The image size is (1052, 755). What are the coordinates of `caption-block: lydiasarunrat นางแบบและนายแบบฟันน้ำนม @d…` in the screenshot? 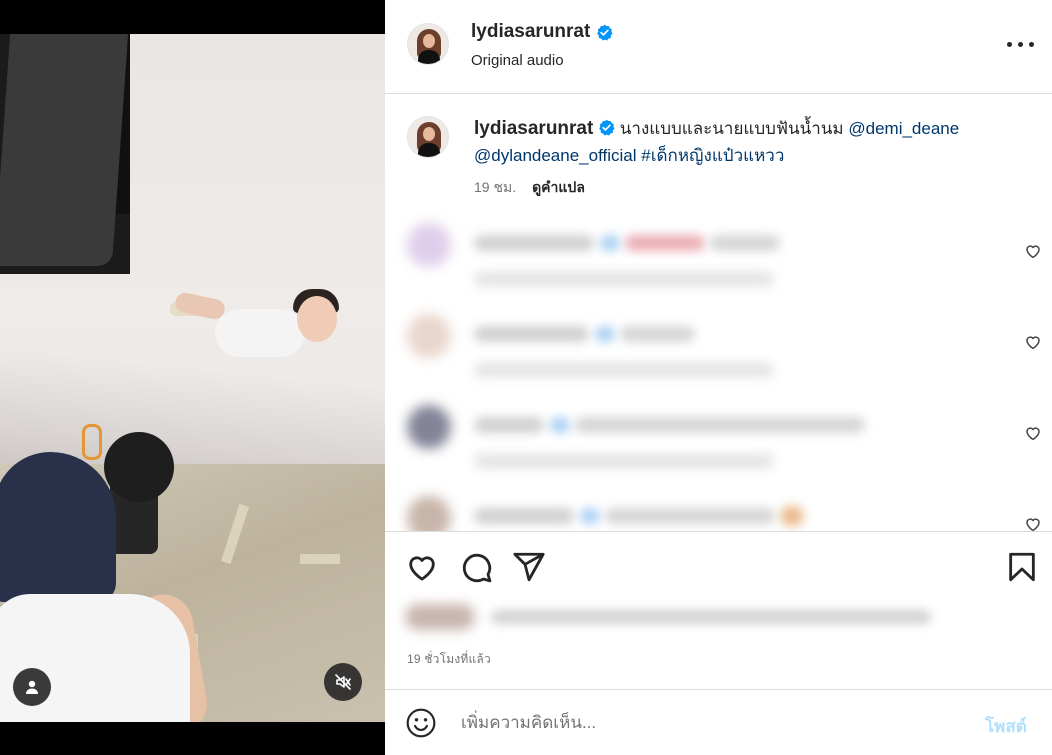 It's located at (718, 150).